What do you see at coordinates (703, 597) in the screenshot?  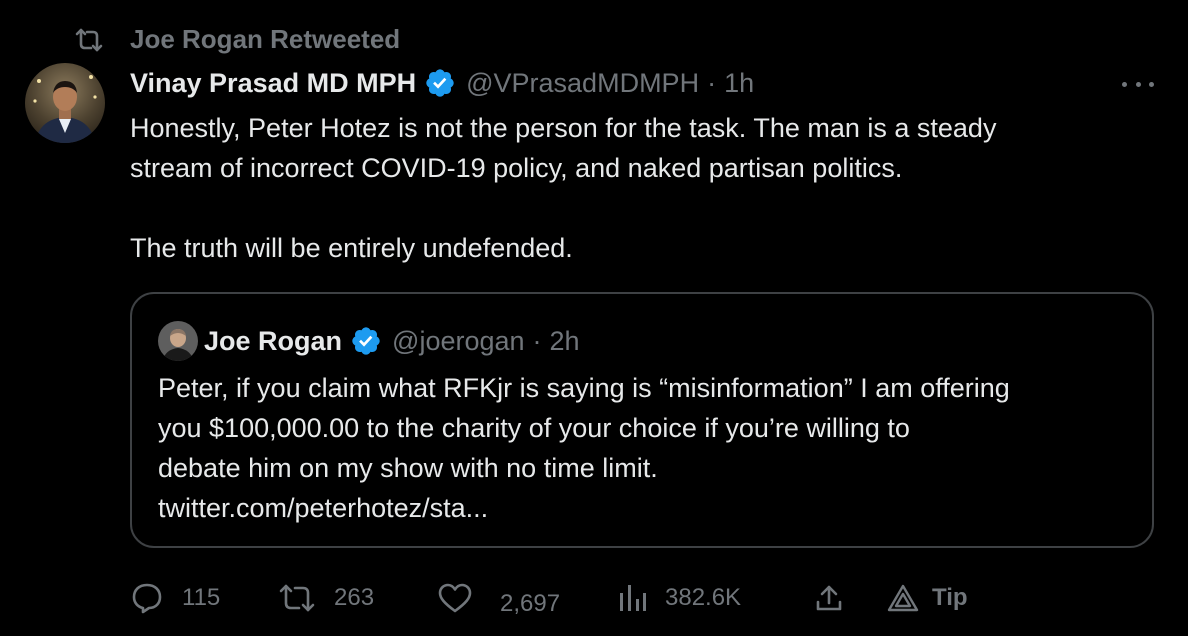 I see `view-count: 382.6K` at bounding box center [703, 597].